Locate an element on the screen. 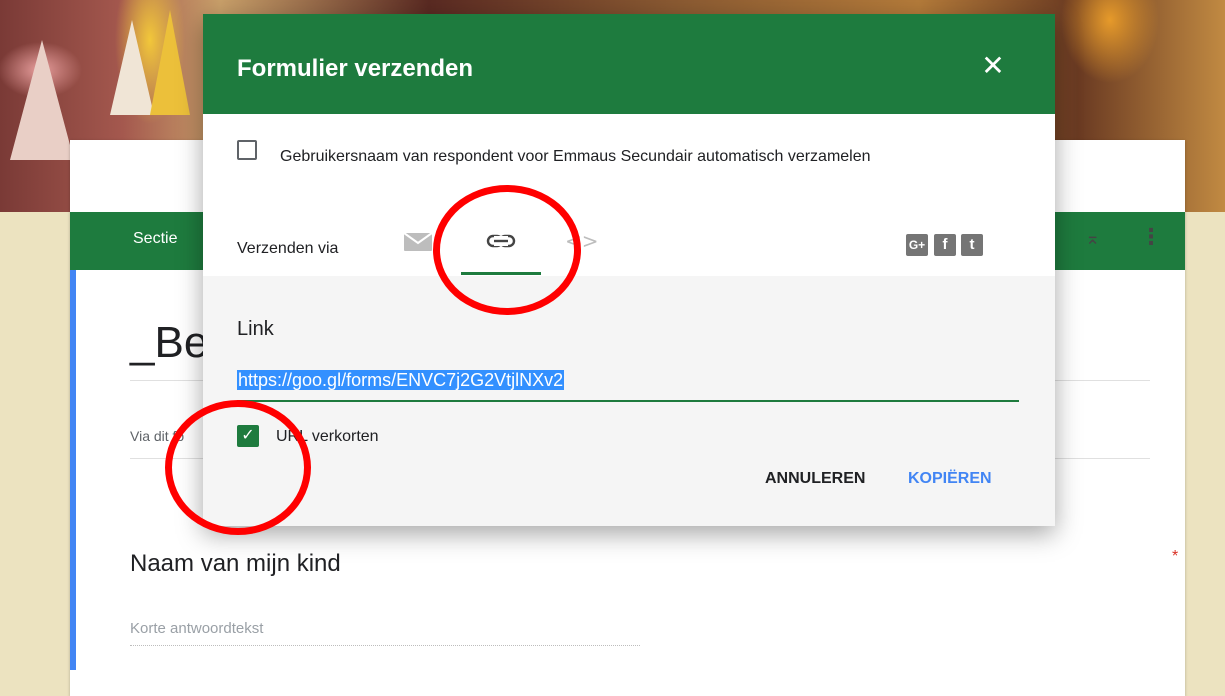 This screenshot has width=1225, height=696. facebook-icon: f is located at coordinates (945, 245).